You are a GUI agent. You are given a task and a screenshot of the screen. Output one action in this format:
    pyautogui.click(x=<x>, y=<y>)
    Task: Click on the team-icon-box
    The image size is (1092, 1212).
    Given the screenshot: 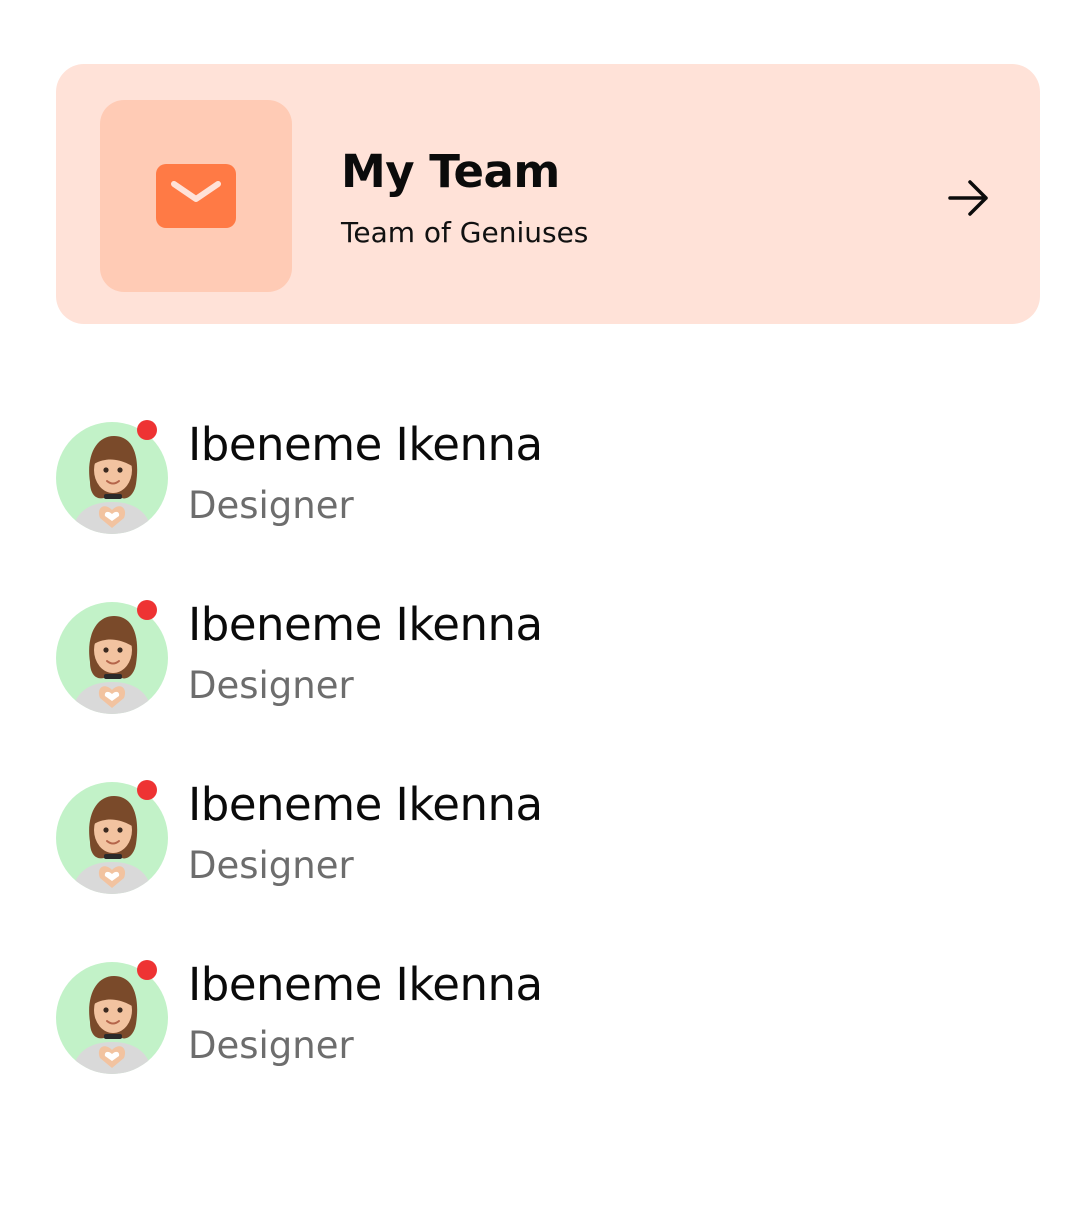 What is the action you would take?
    pyautogui.click(x=196, y=196)
    